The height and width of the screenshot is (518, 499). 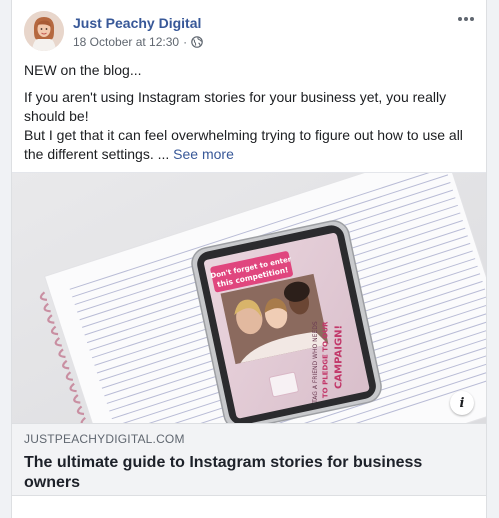 I want to click on post-meta: 18 October at 12:30 ·, so click(x=138, y=42).